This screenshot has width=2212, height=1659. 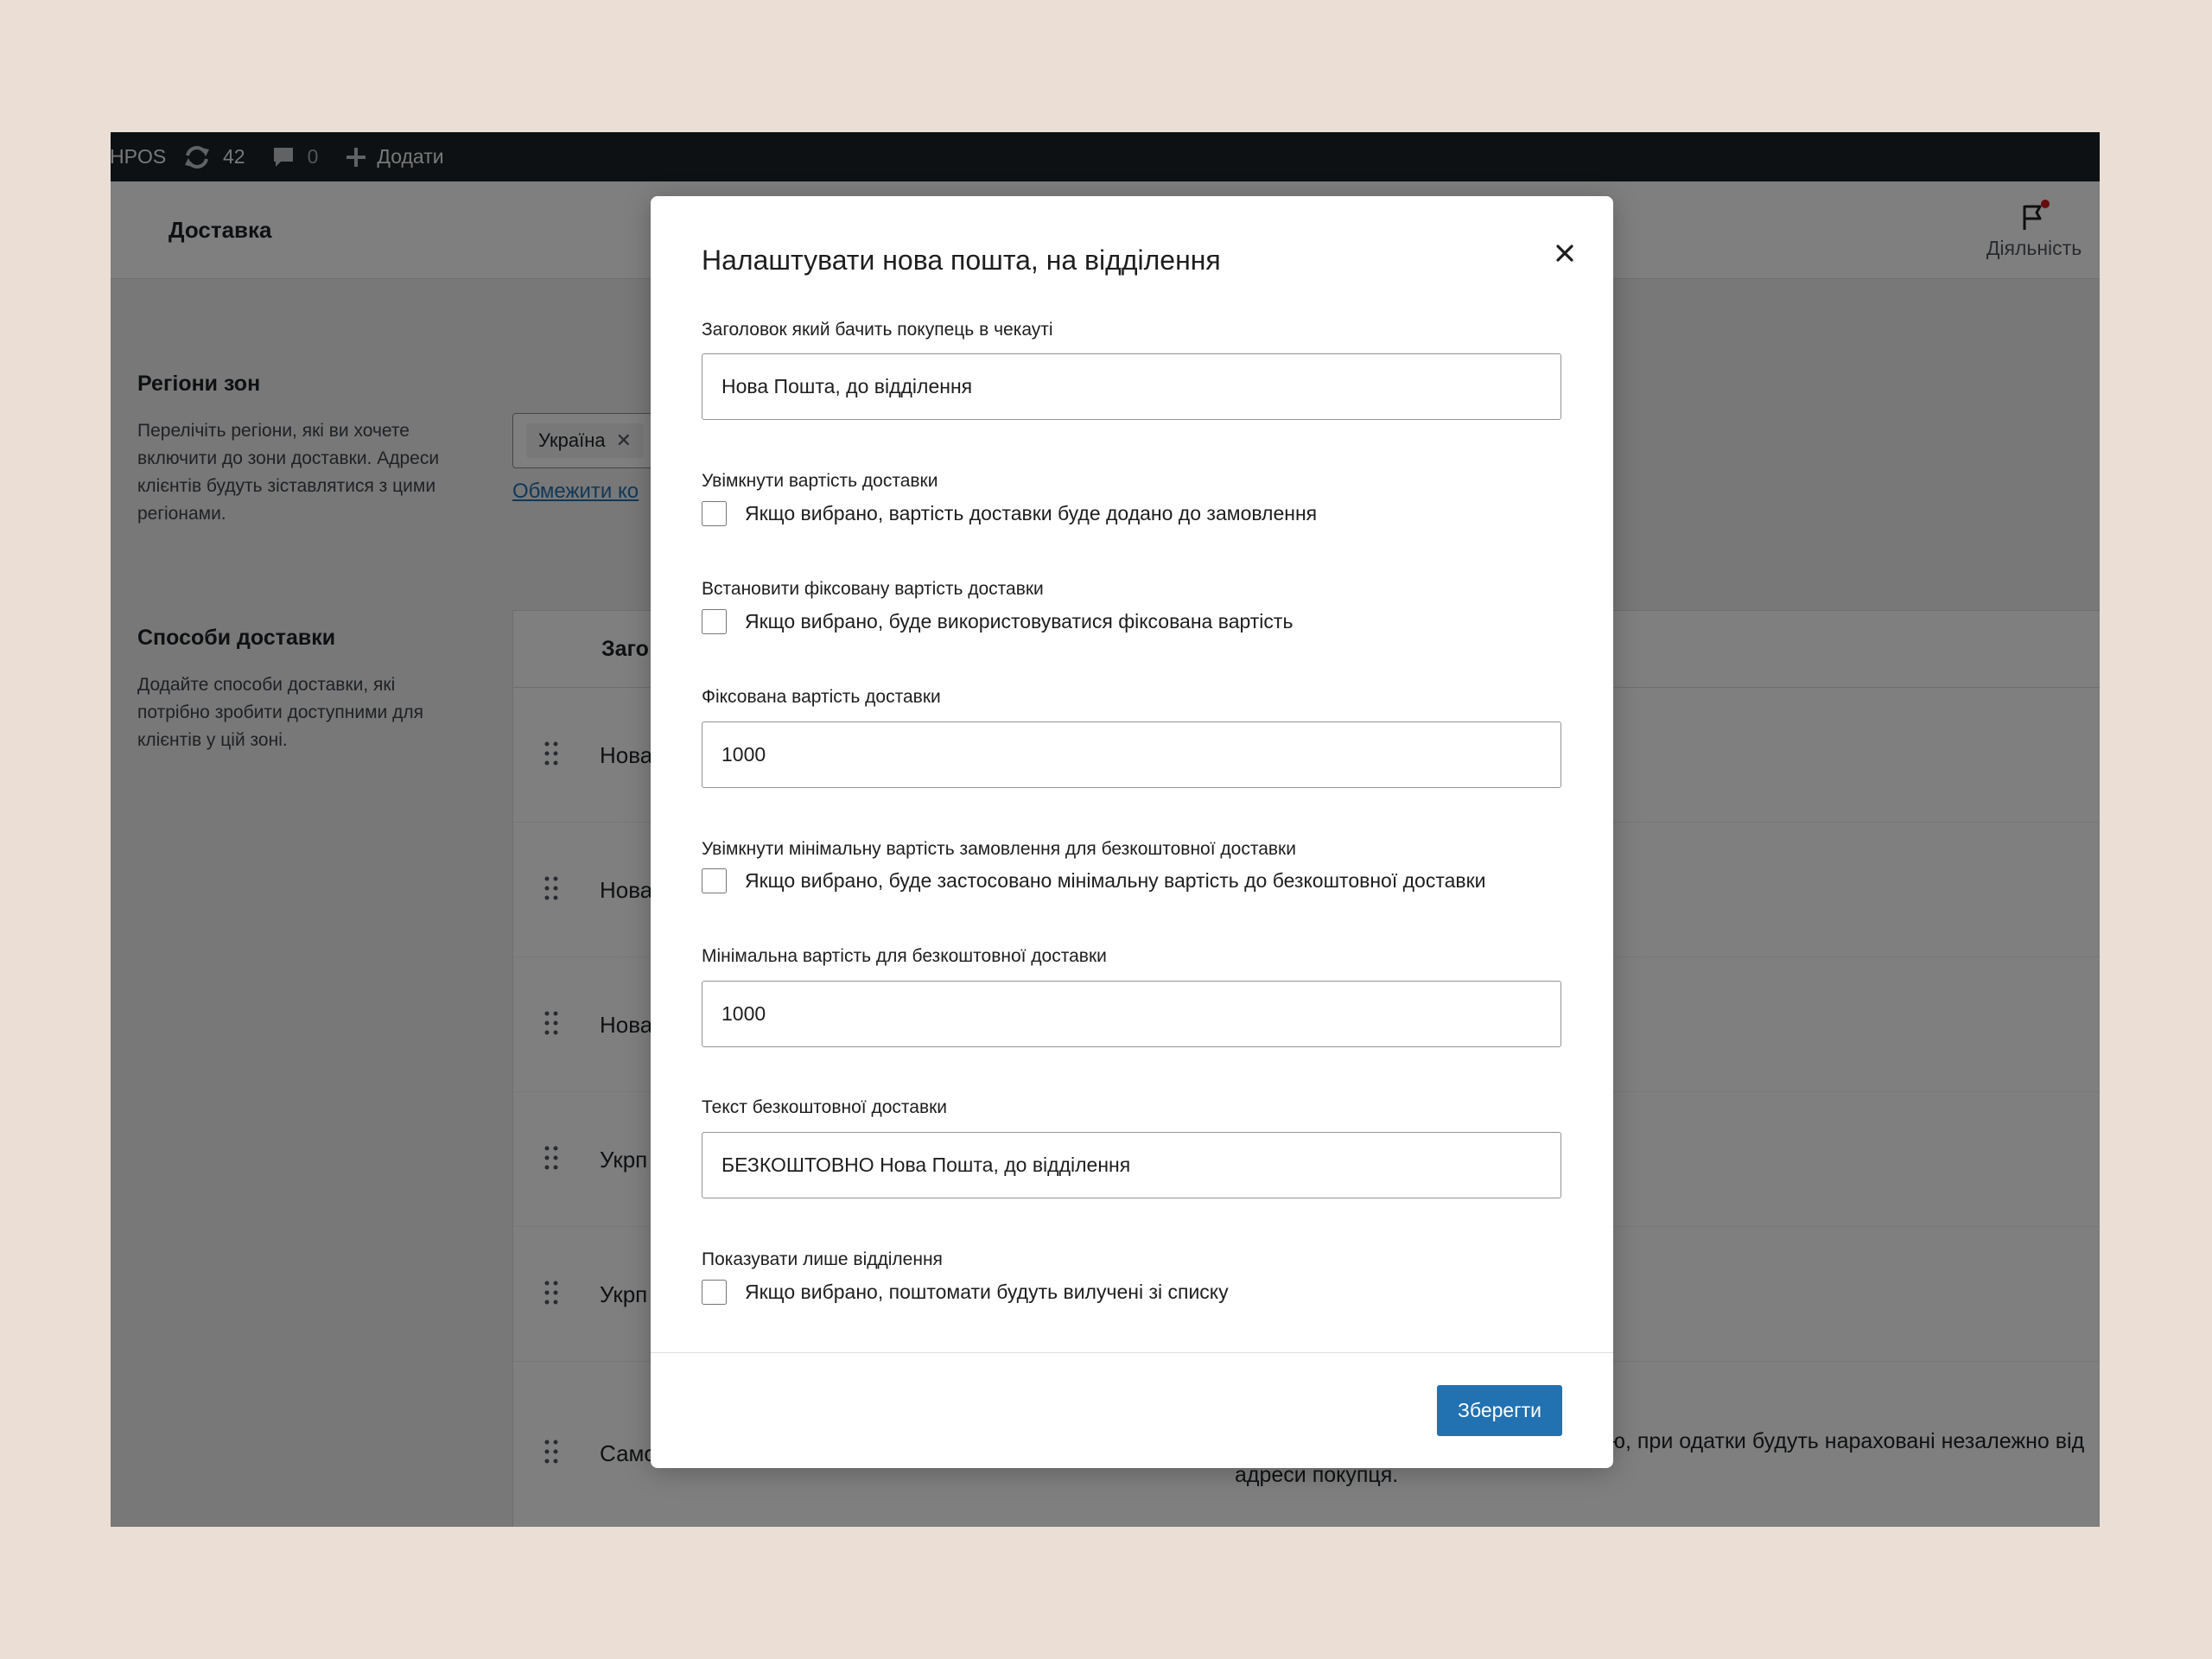 What do you see at coordinates (877, 330) in the screenshot?
I see `checkout-title-label: Заголовок який бачить покупець в чекауті` at bounding box center [877, 330].